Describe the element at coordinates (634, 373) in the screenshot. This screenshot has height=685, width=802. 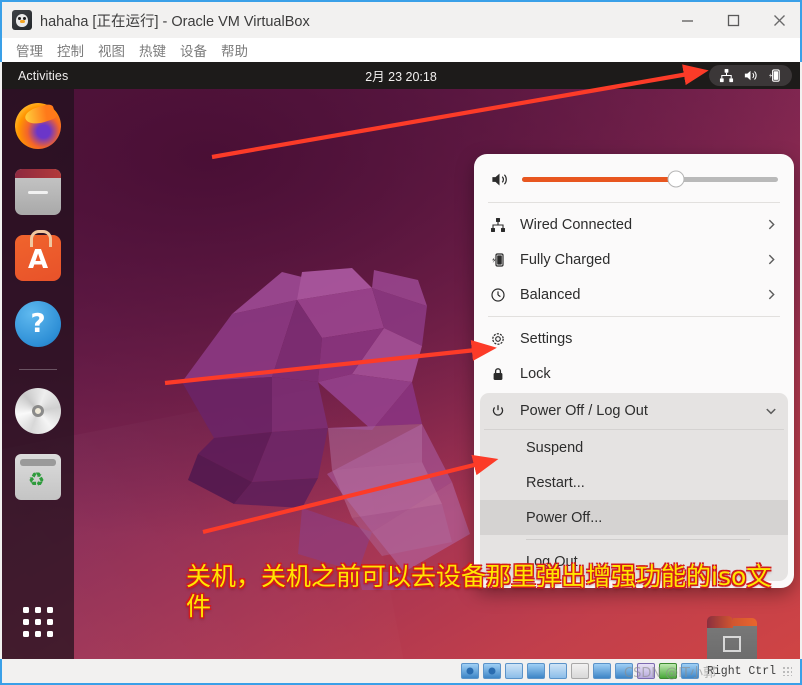
I see `menu-item-lock: Lock` at that location.